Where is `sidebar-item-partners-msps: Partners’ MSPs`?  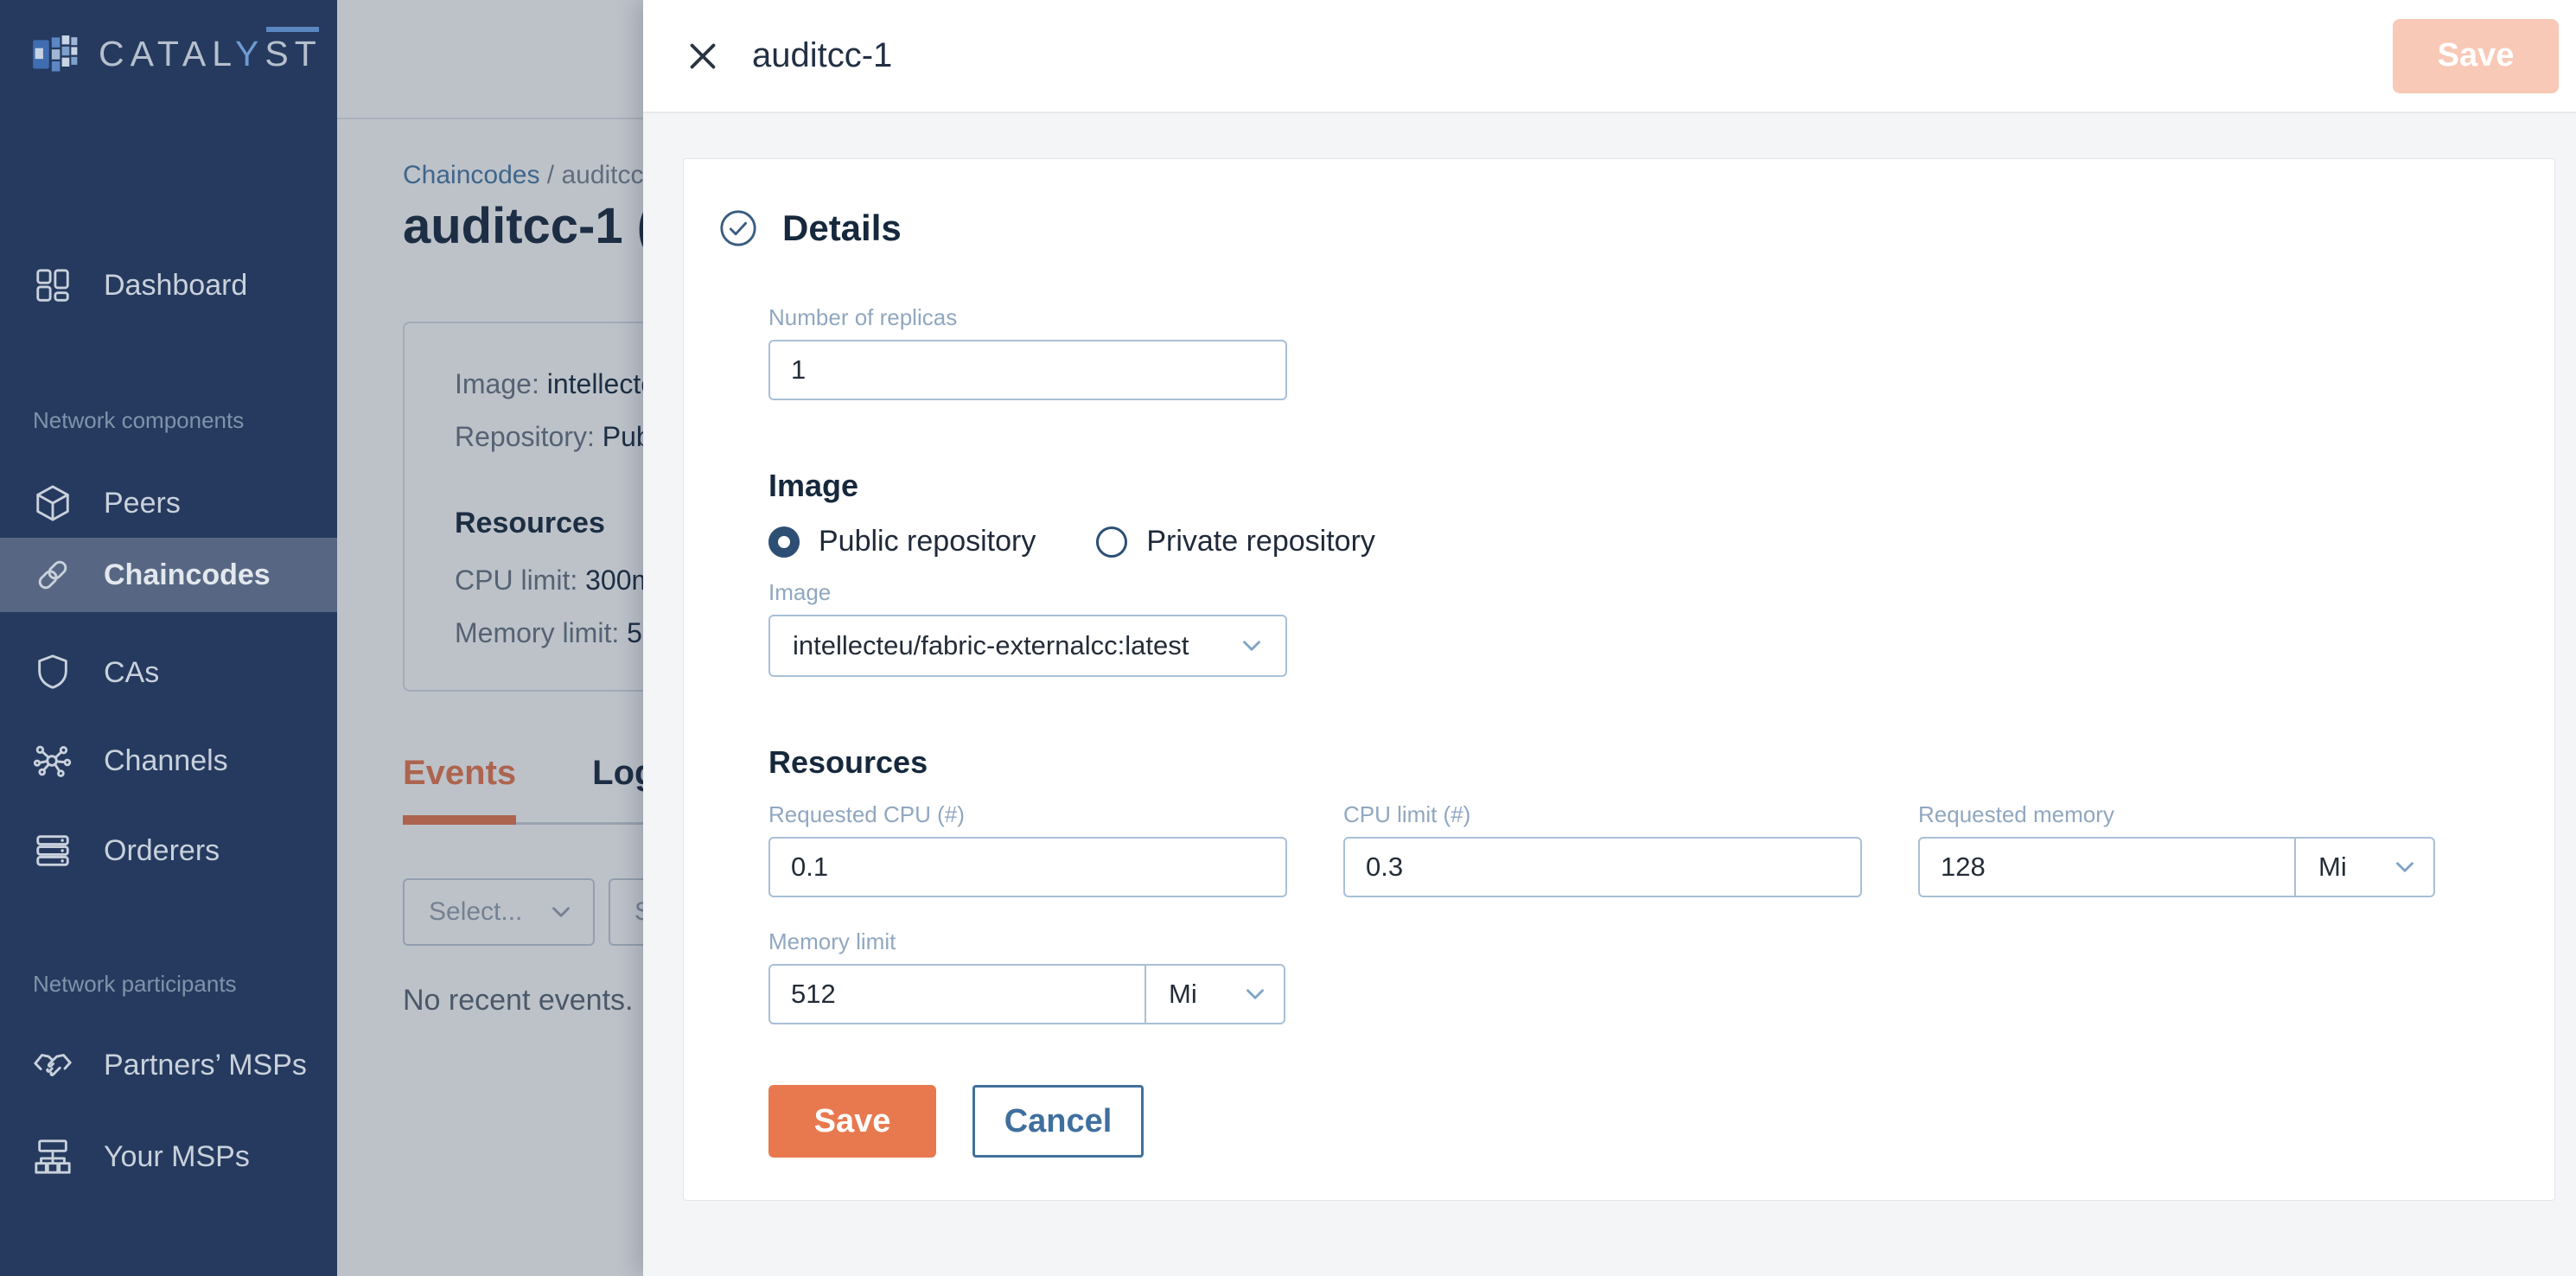
sidebar-item-partners-msps: Partners’ MSPs is located at coordinates (168, 1065).